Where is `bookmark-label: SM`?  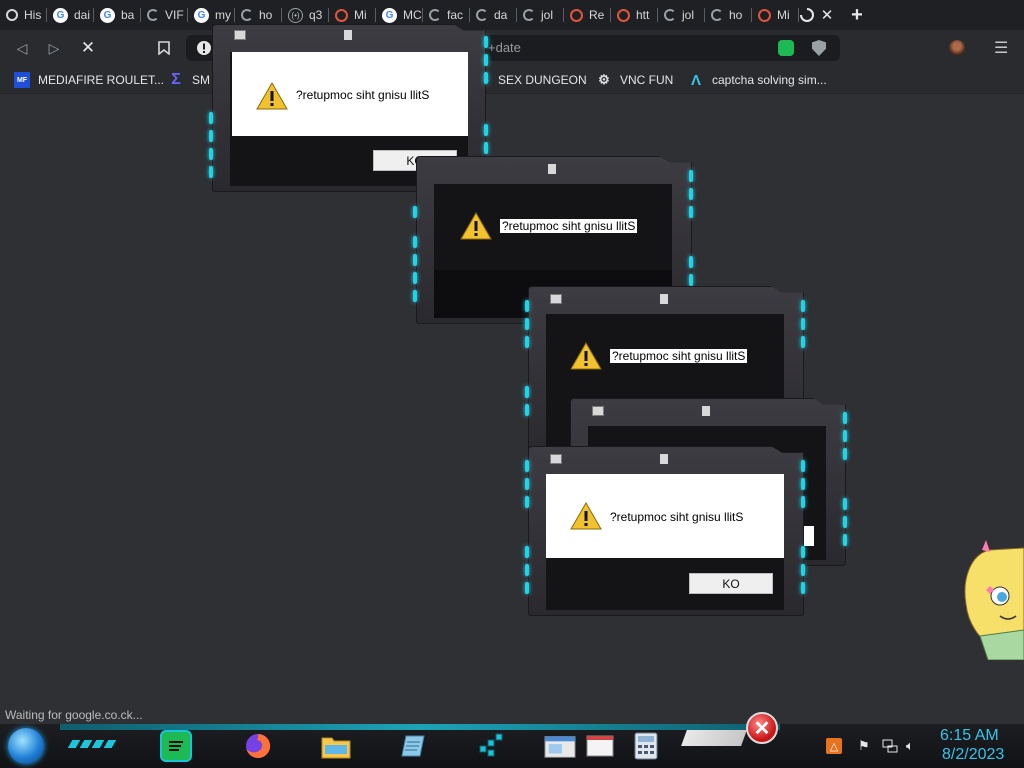
bookmark-label: SM is located at coordinates (201, 80).